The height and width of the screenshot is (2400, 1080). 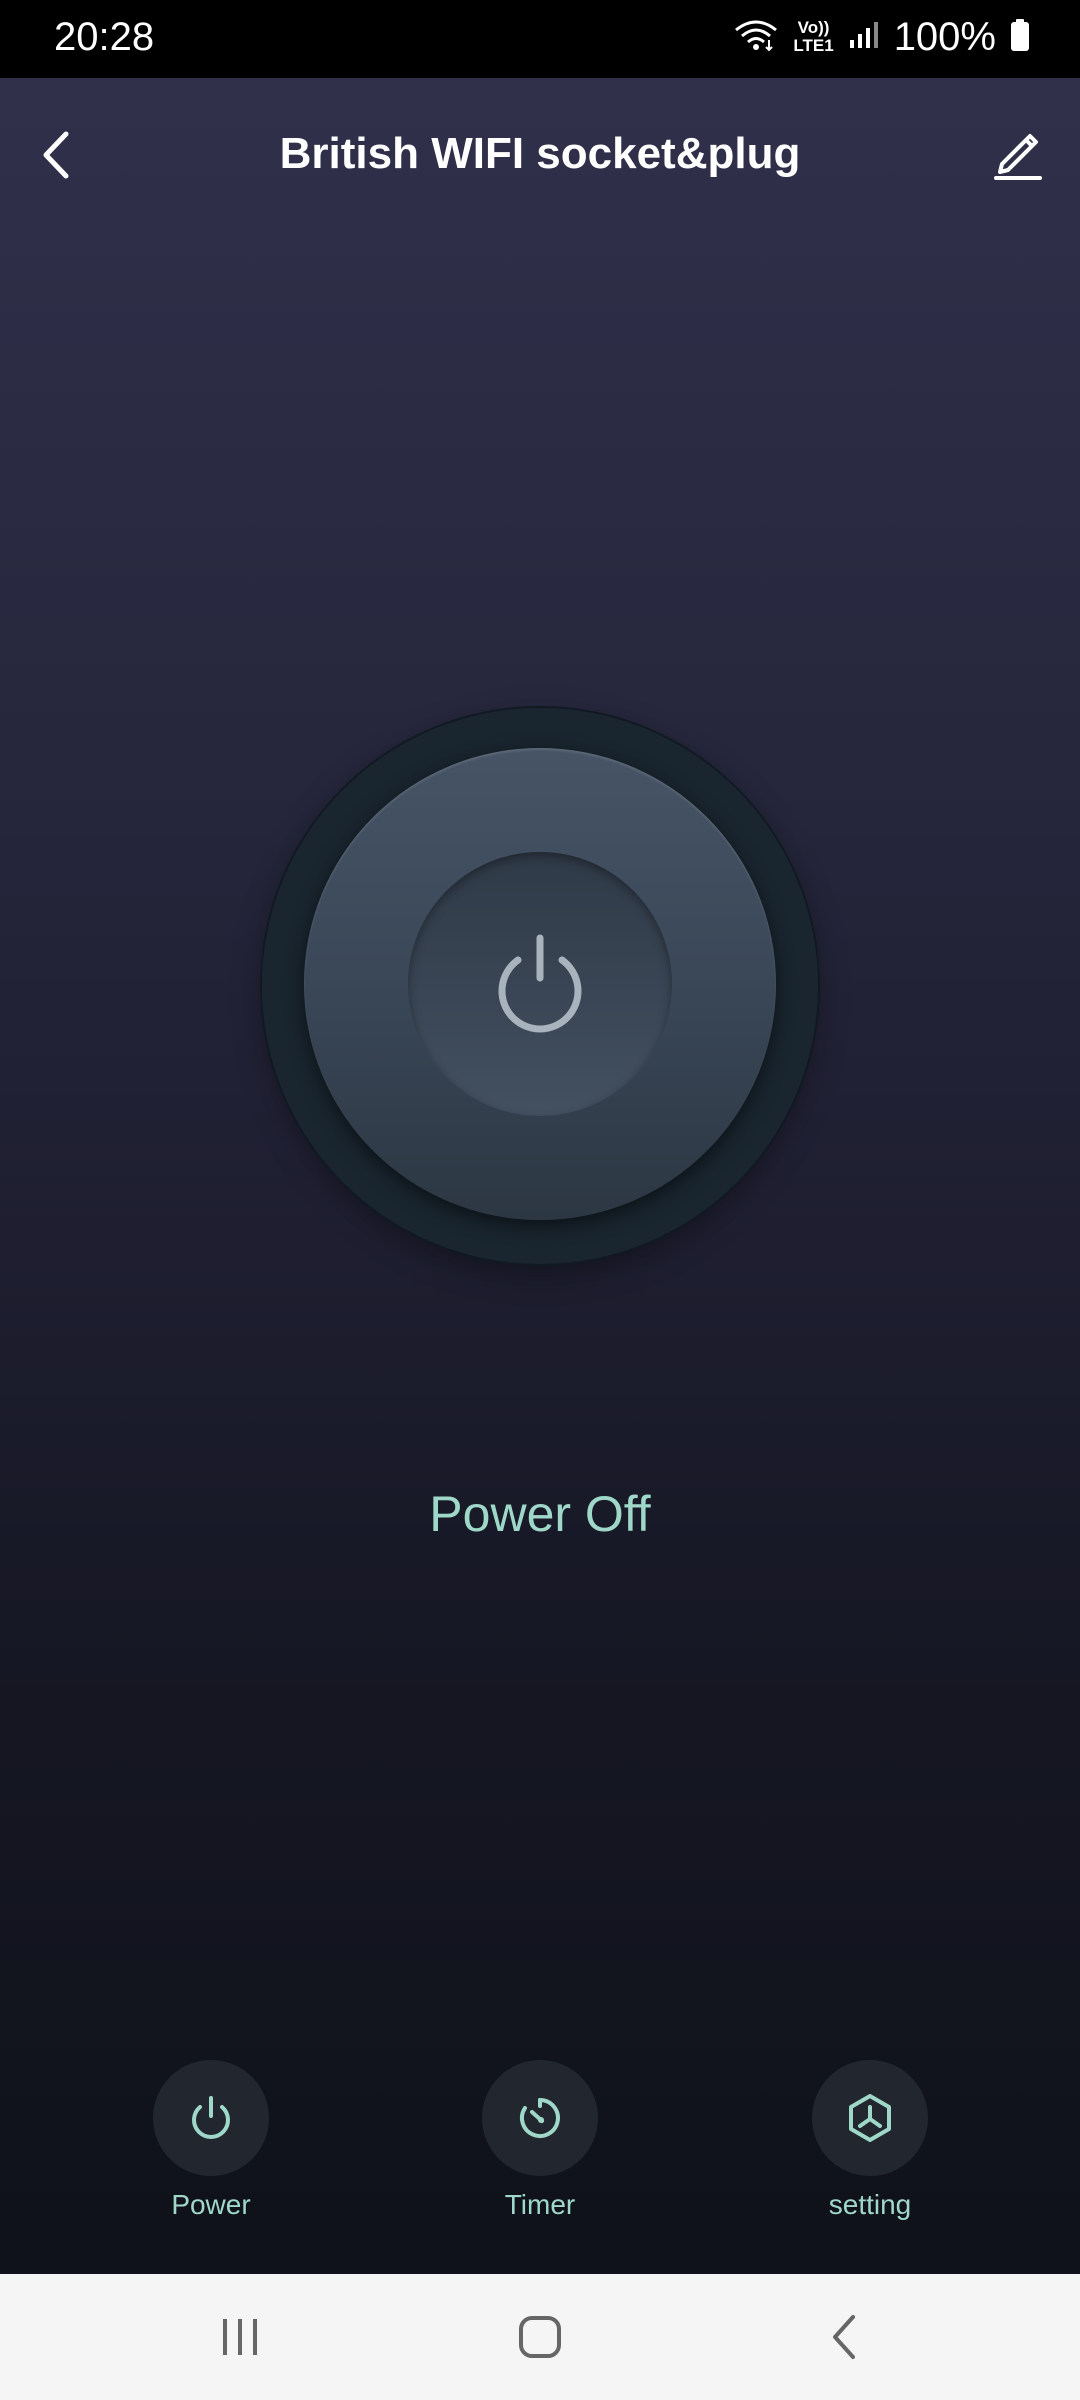 I want to click on edit-button, so click(x=1017, y=153).